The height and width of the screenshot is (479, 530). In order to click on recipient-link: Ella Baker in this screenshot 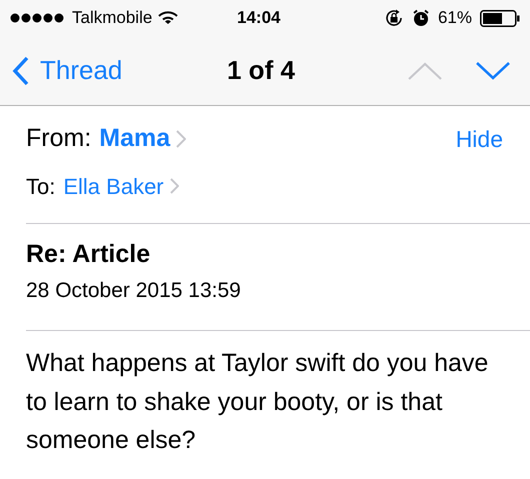, I will do `click(113, 186)`.